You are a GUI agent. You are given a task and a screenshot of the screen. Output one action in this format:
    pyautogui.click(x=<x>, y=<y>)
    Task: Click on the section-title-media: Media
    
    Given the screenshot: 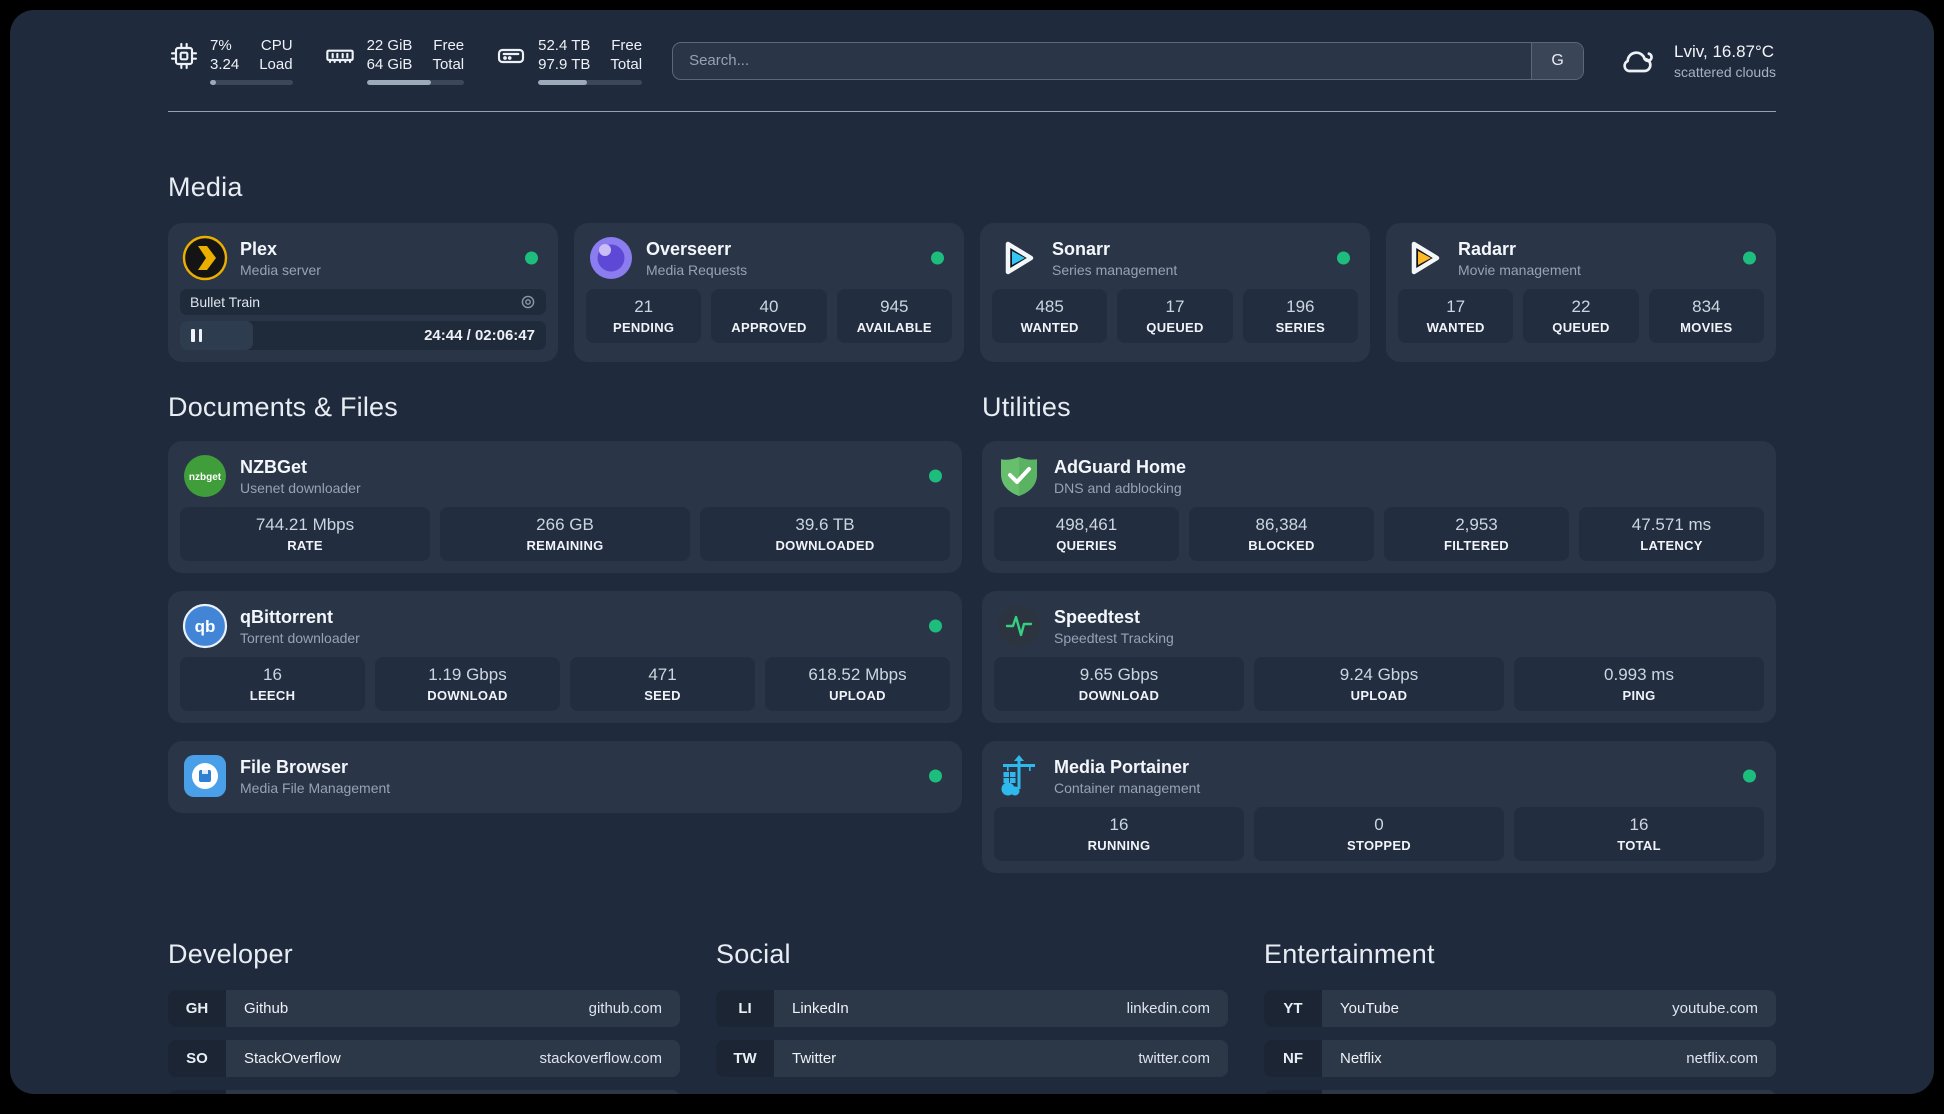 What is the action you would take?
    pyautogui.click(x=205, y=187)
    